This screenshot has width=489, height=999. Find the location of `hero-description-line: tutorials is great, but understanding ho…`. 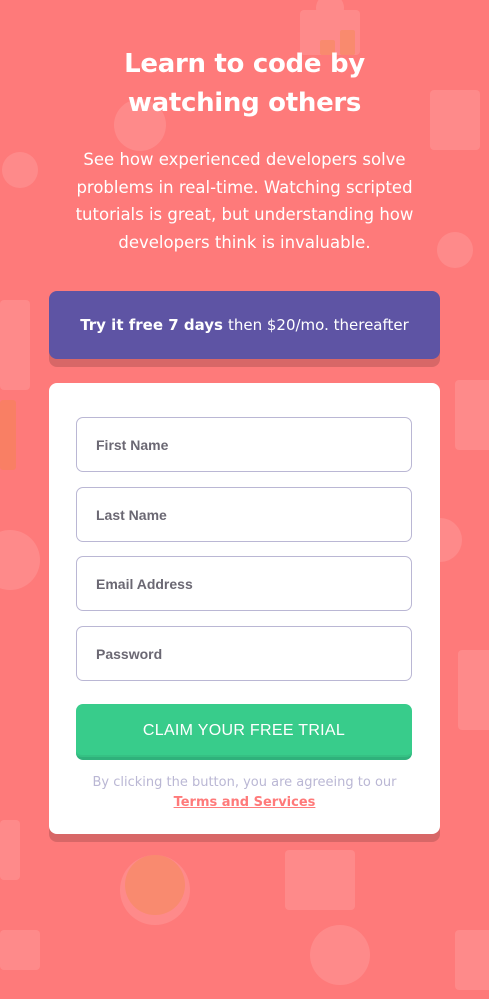

hero-description-line: tutorials is great, but understanding ho… is located at coordinates (244, 214).